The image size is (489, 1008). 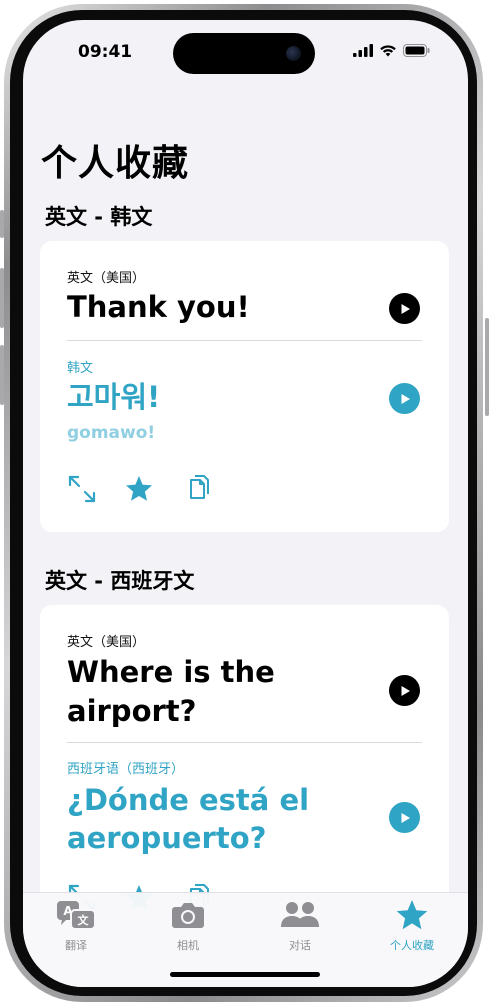 What do you see at coordinates (300, 945) in the screenshot?
I see `tab-label-conversation: 对话` at bounding box center [300, 945].